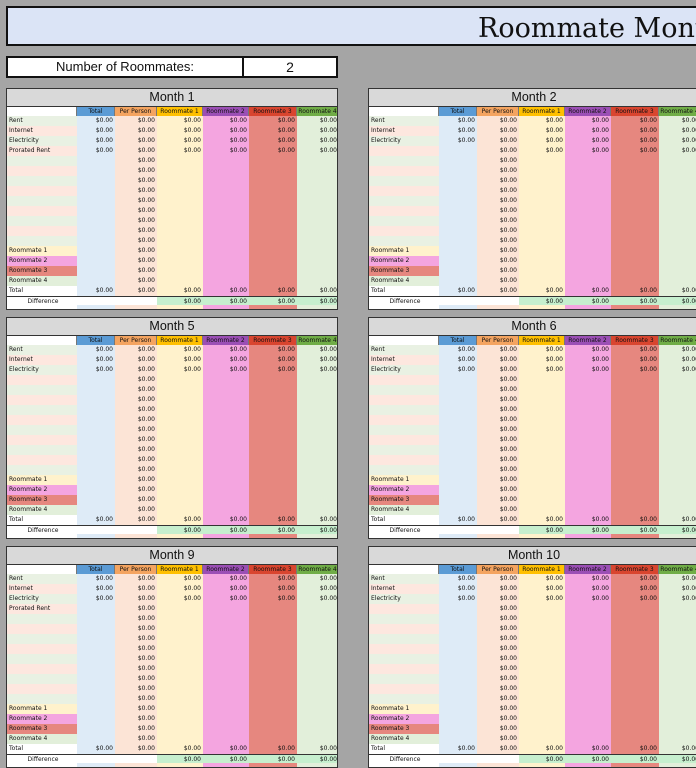 Image resolution: width=696 pixels, height=768 pixels. What do you see at coordinates (42, 739) in the screenshot?
I see `row-label: Roommate 4` at bounding box center [42, 739].